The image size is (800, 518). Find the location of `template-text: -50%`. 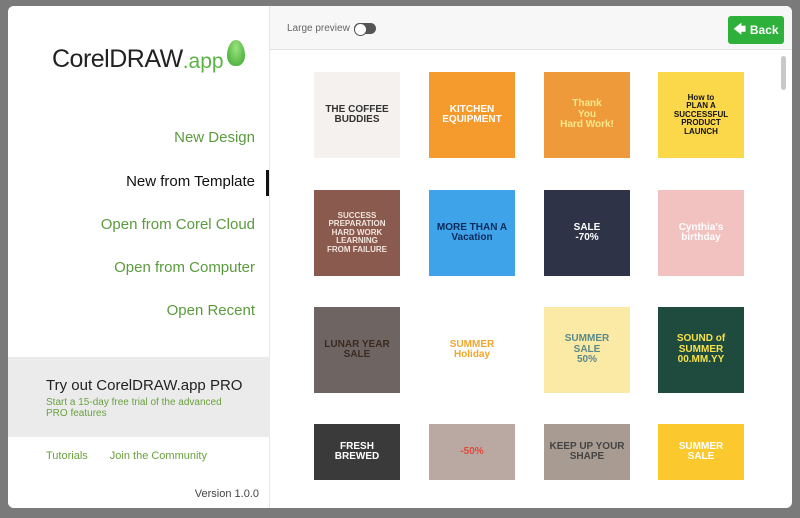

template-text: -50% is located at coordinates (472, 451).